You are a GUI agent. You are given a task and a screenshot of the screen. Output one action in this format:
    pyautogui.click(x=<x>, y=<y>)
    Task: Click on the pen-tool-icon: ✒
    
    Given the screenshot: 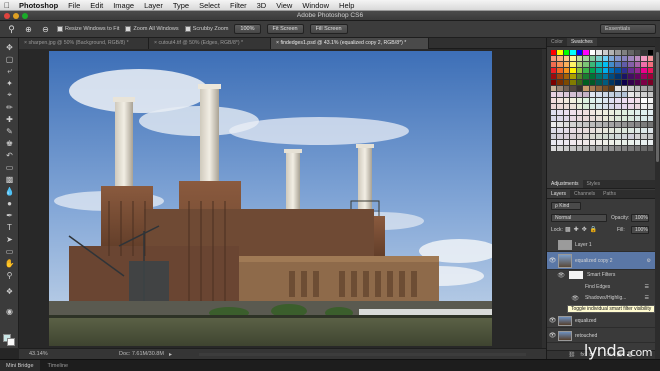 What is the action you would take?
    pyautogui.click(x=9, y=215)
    